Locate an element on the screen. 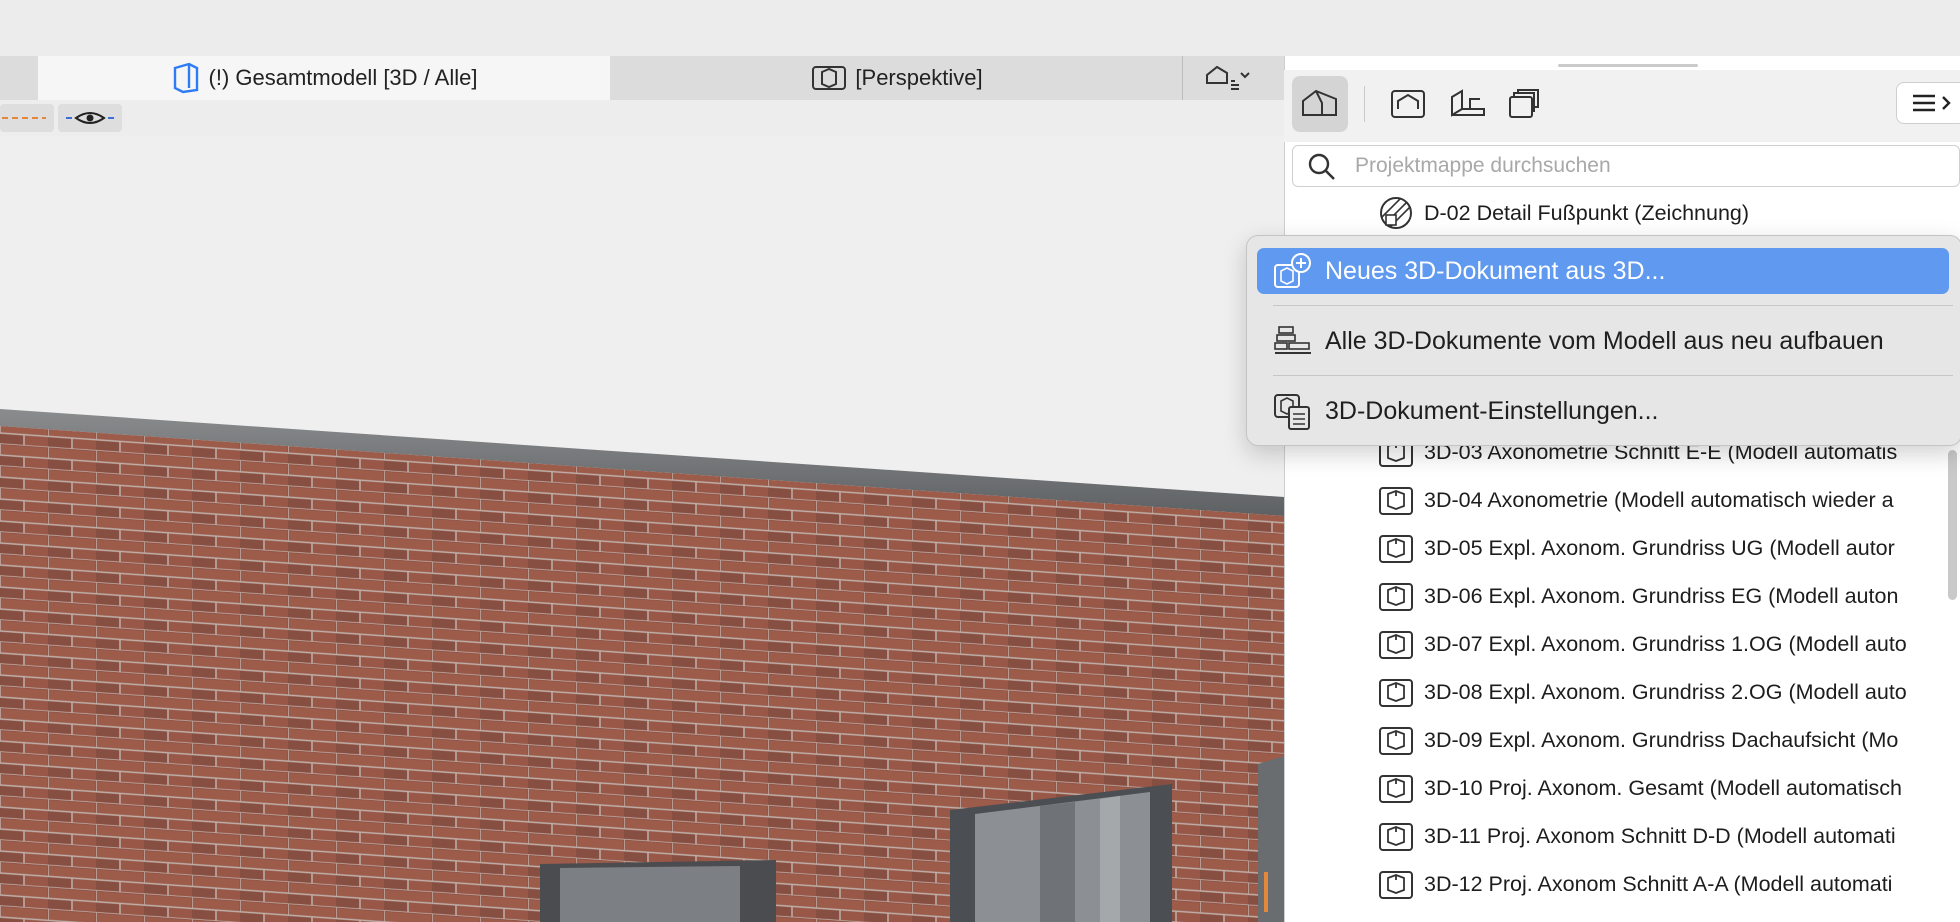 Image resolution: width=1960 pixels, height=922 pixels. house-3d-icon is located at coordinates (1319, 102).